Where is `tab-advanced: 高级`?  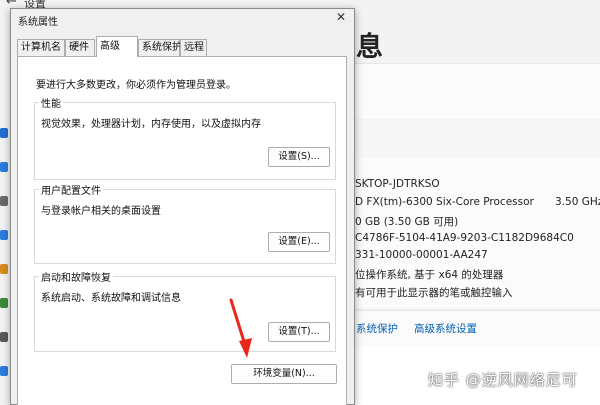
tab-advanced: 高级 is located at coordinates (117, 46).